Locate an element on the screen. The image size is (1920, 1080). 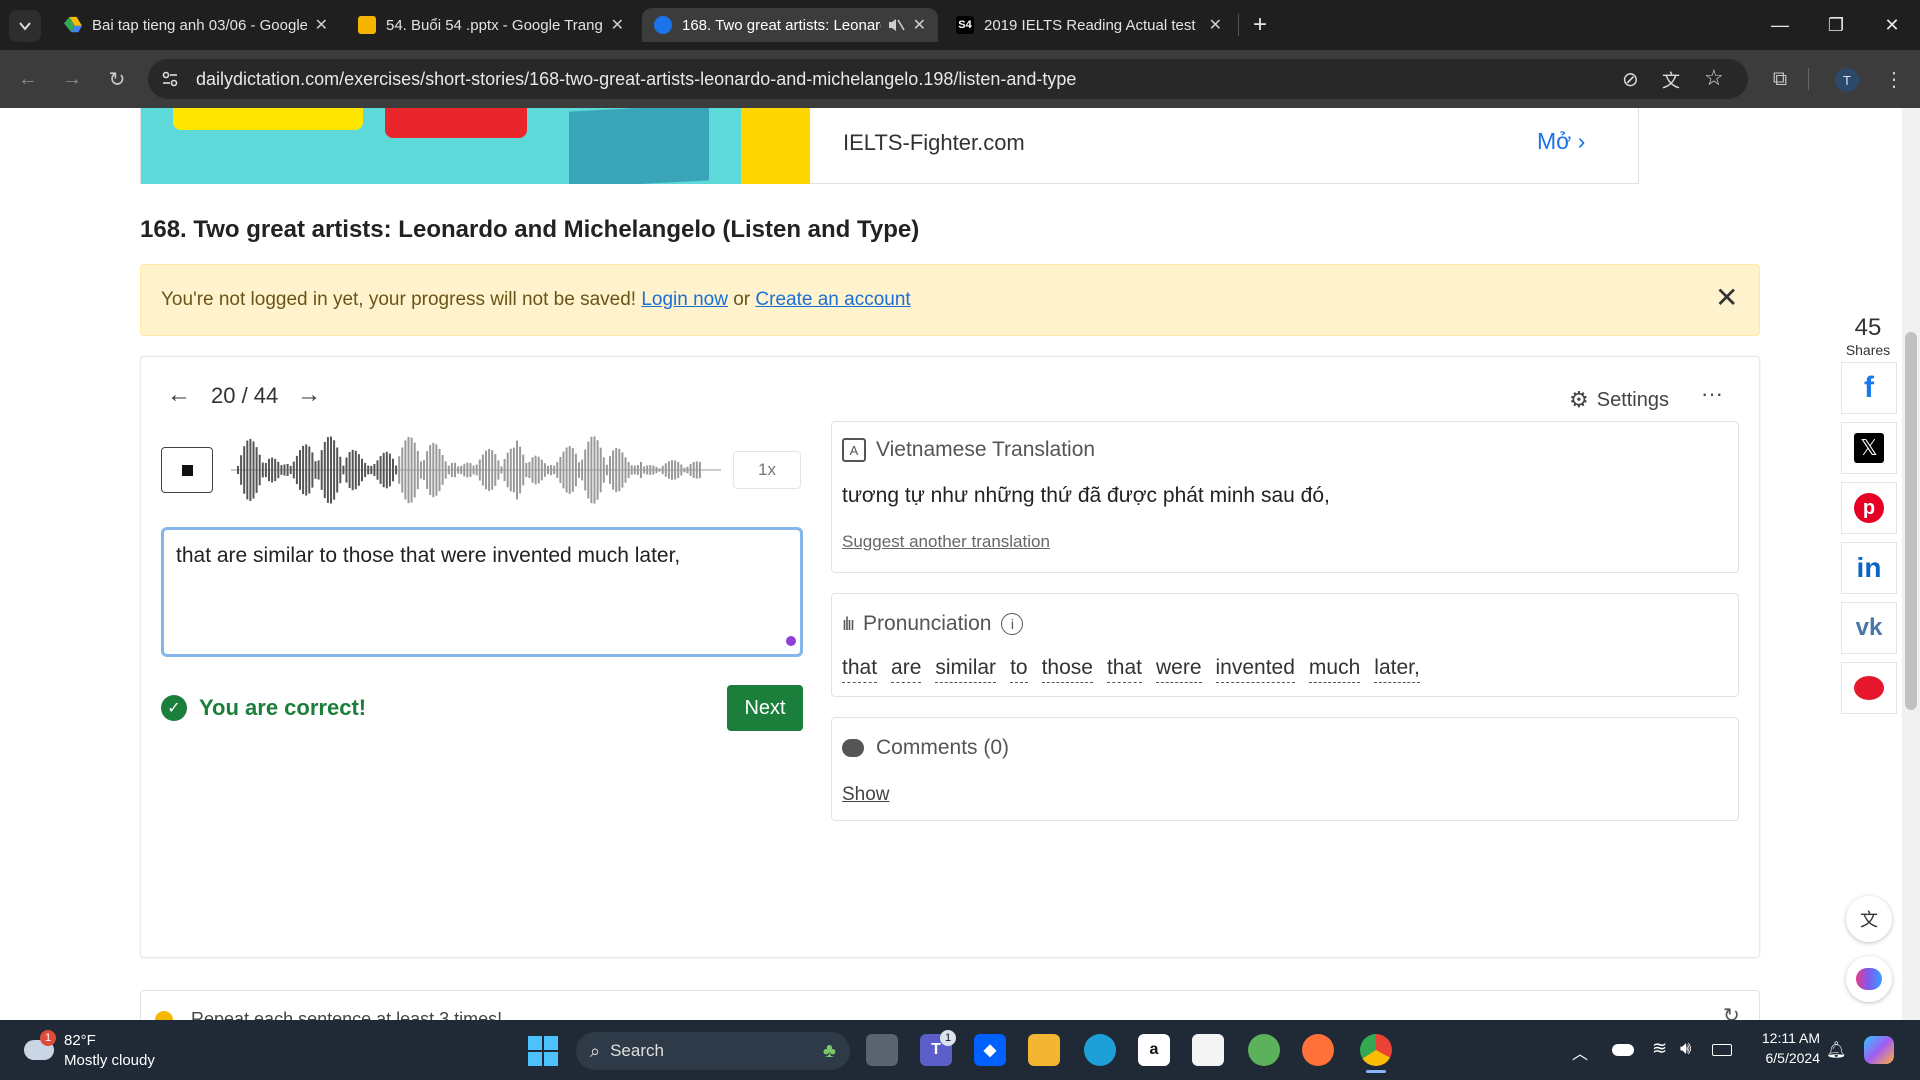
start-button is located at coordinates (543, 1051).